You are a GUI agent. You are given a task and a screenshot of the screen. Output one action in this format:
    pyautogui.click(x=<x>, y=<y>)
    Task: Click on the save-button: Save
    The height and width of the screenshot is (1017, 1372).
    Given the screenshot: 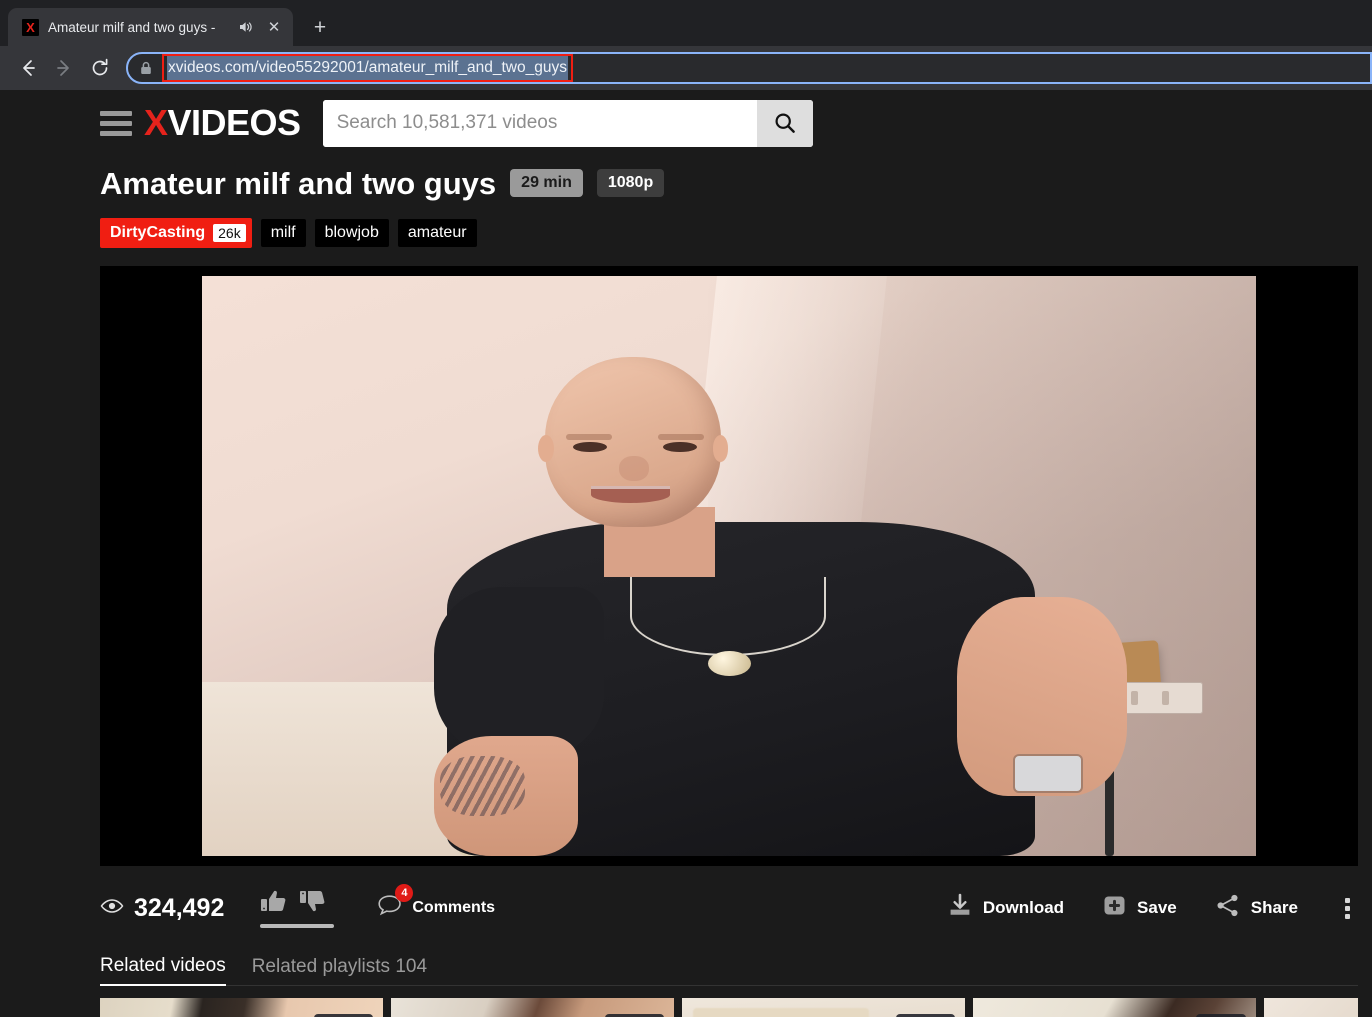 What is the action you would take?
    pyautogui.click(x=1139, y=908)
    